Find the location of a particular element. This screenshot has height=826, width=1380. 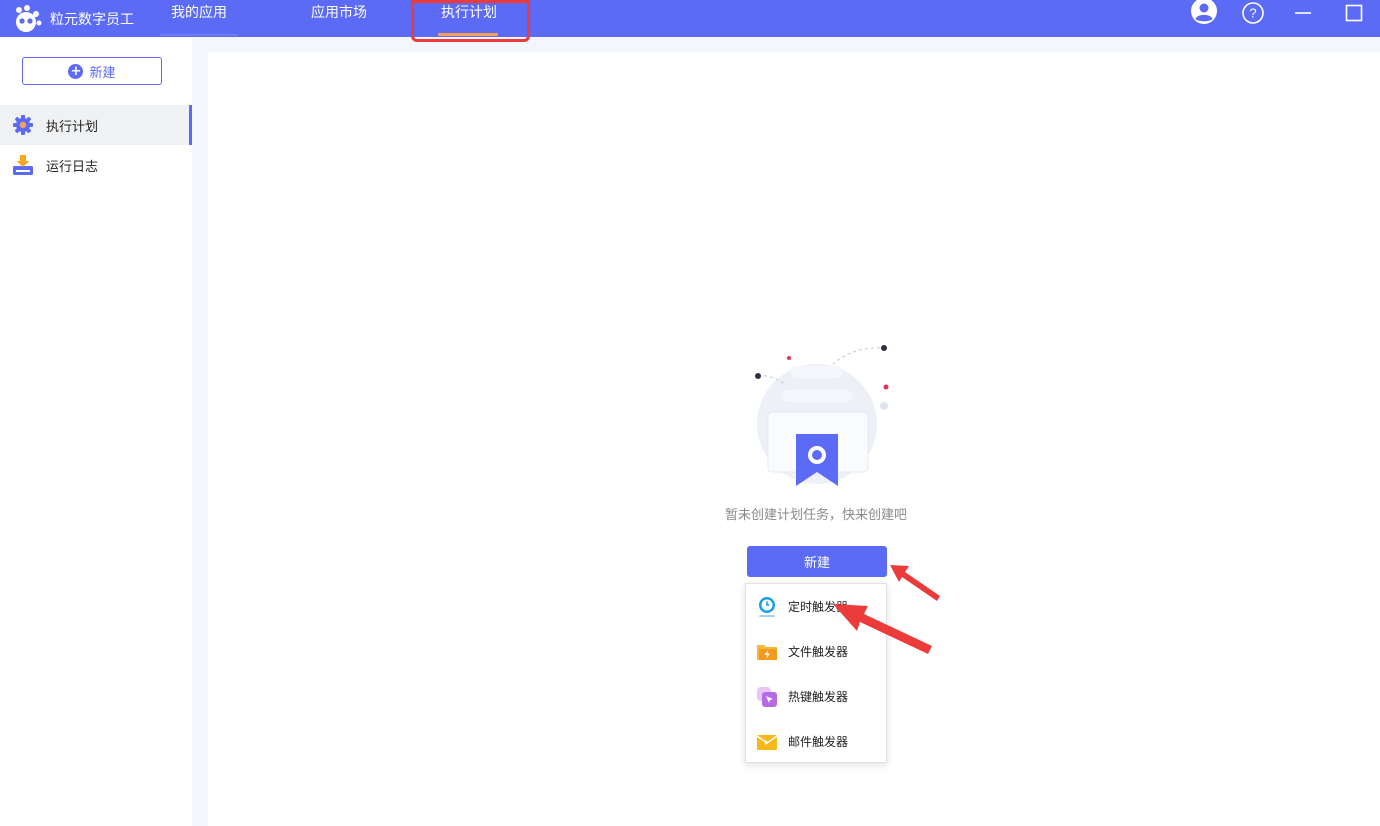

tab-my-apps: 我的应用 is located at coordinates (199, 18).